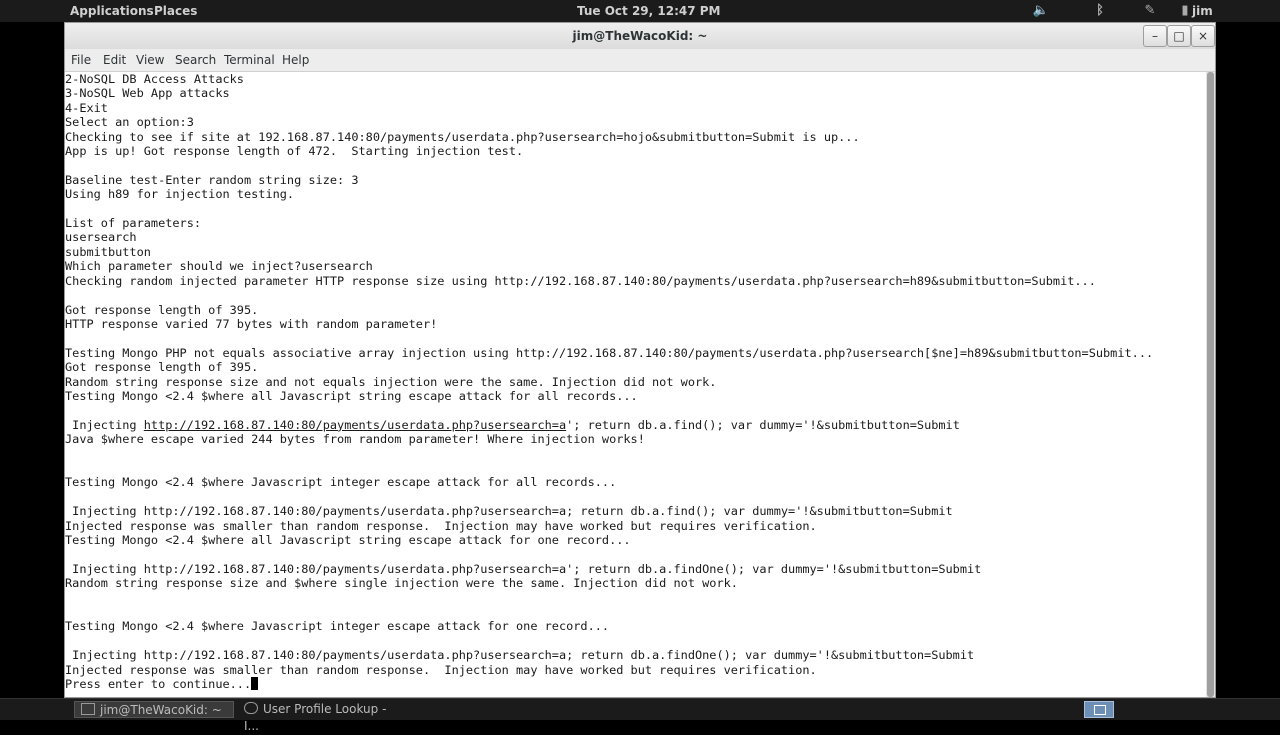 This screenshot has width=1280, height=735. I want to click on window-titlebar: jim@TheWacoKid: ~ – □ ×, so click(640, 36).